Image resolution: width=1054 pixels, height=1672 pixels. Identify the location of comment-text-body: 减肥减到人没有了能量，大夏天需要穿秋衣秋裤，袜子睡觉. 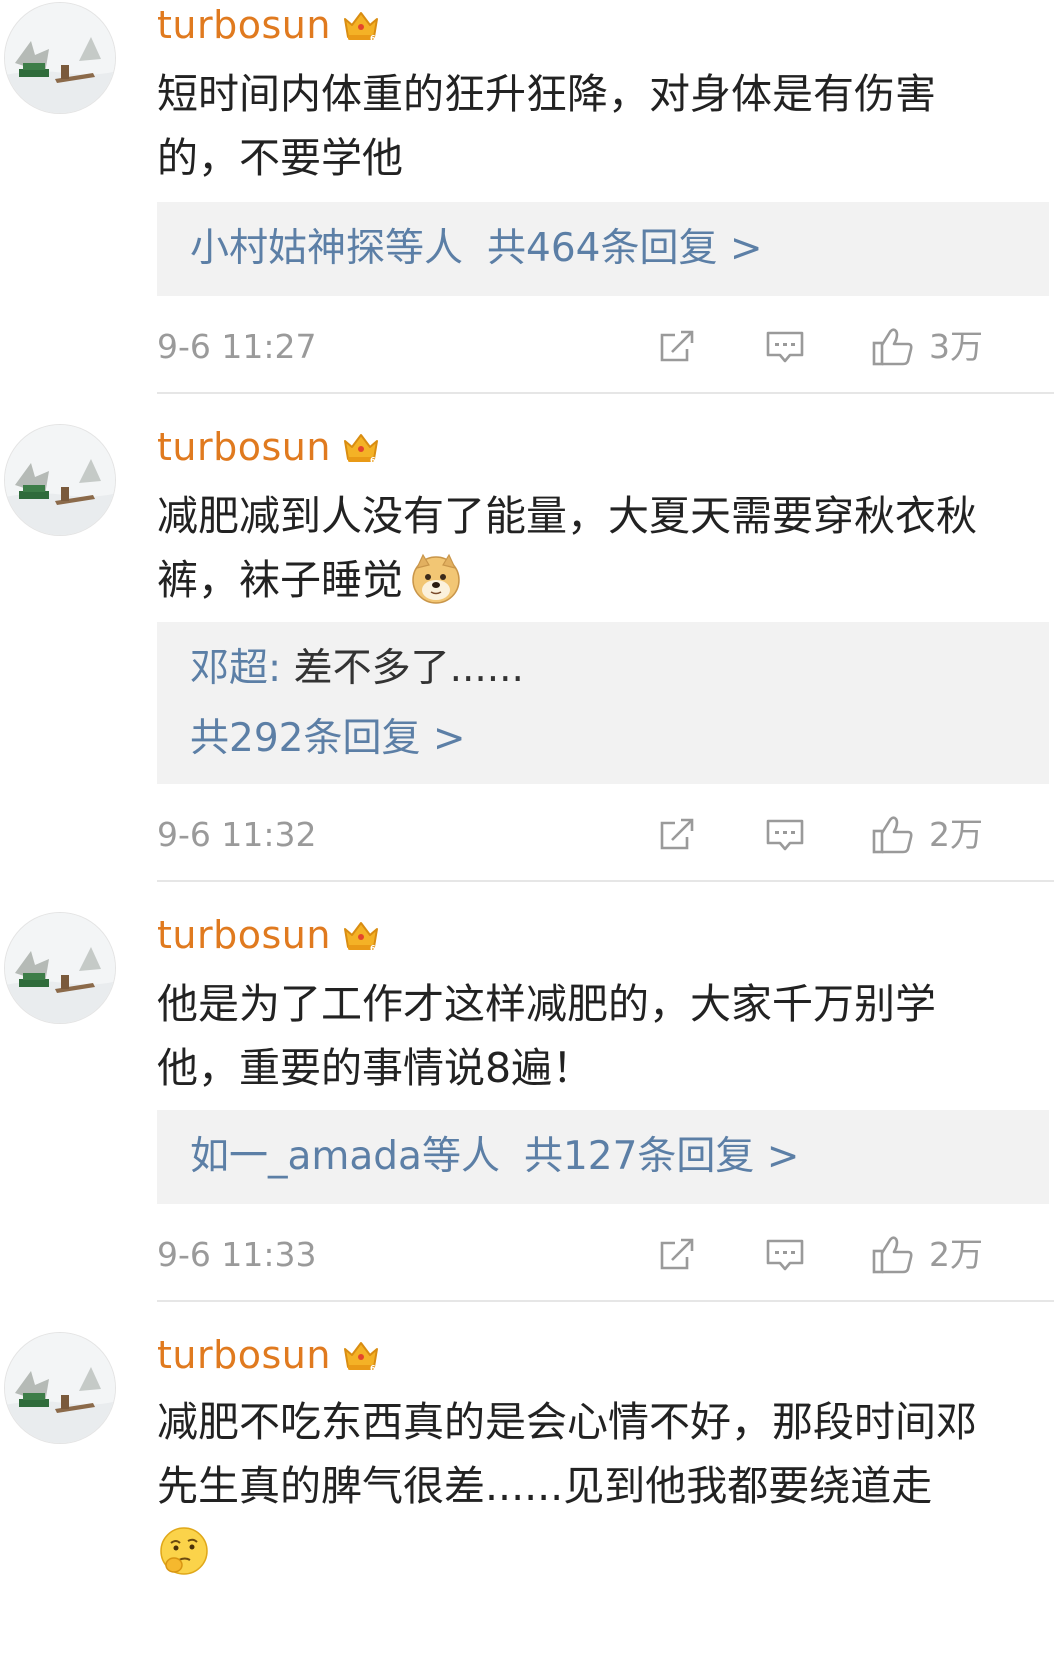
(567, 548).